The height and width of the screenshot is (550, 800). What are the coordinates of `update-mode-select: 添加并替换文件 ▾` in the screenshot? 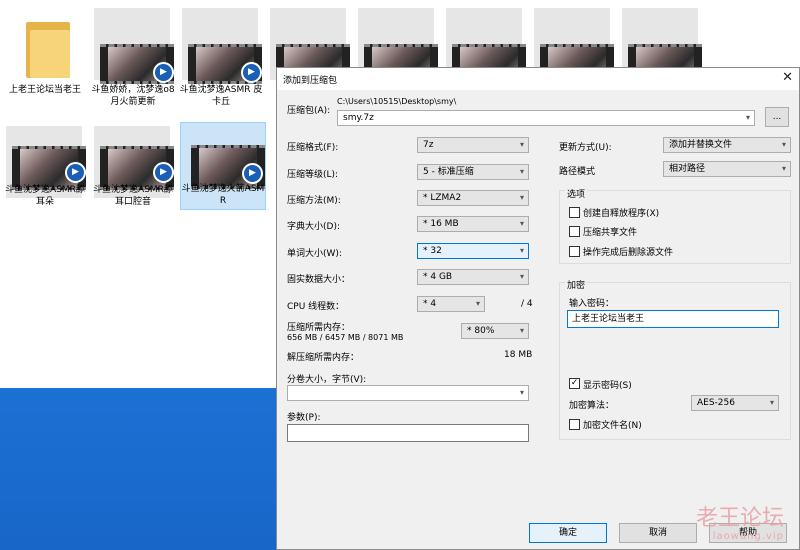 It's located at (727, 145).